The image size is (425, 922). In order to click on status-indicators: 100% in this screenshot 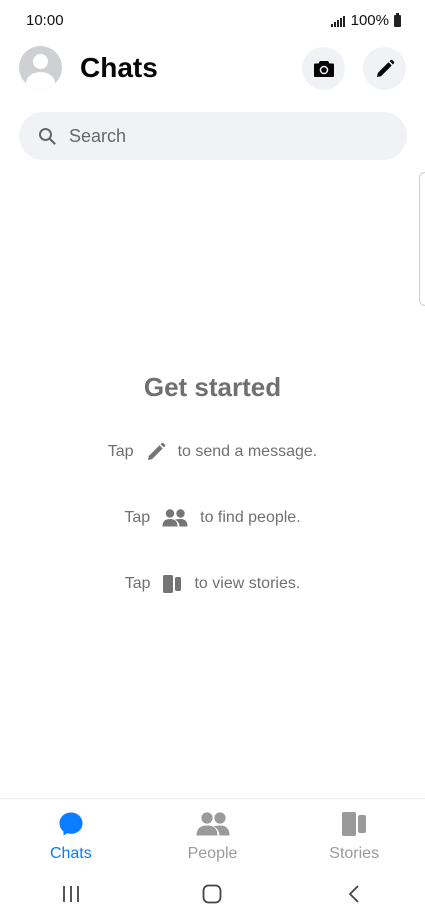, I will do `click(365, 20)`.